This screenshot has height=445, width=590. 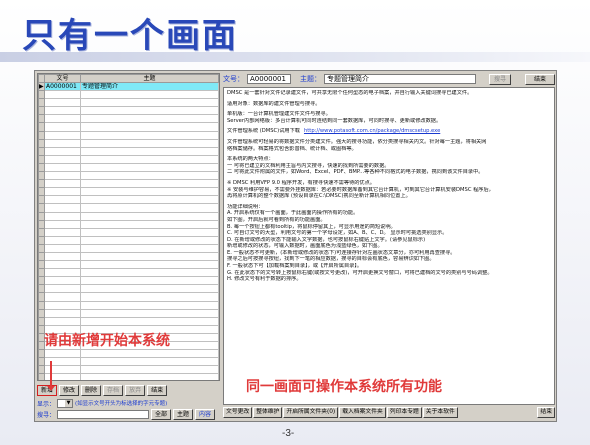 I want to click on search-button: 搜寻, so click(x=500, y=79).